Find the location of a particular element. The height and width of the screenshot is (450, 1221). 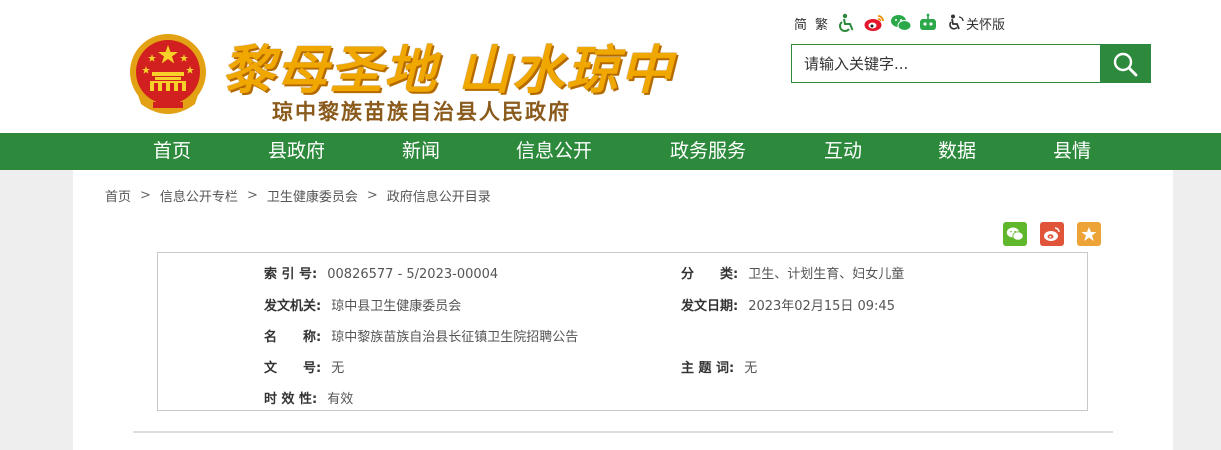

subject-value: 无 is located at coordinates (751, 368).